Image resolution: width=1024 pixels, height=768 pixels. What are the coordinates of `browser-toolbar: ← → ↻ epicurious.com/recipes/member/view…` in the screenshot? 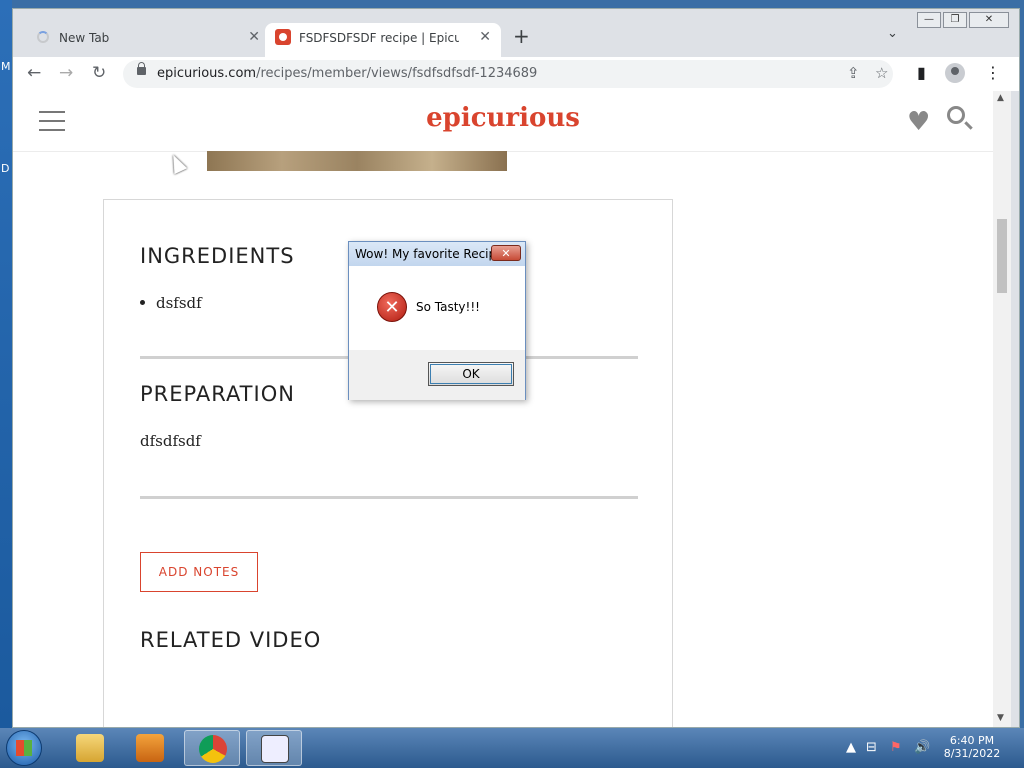 It's located at (516, 74).